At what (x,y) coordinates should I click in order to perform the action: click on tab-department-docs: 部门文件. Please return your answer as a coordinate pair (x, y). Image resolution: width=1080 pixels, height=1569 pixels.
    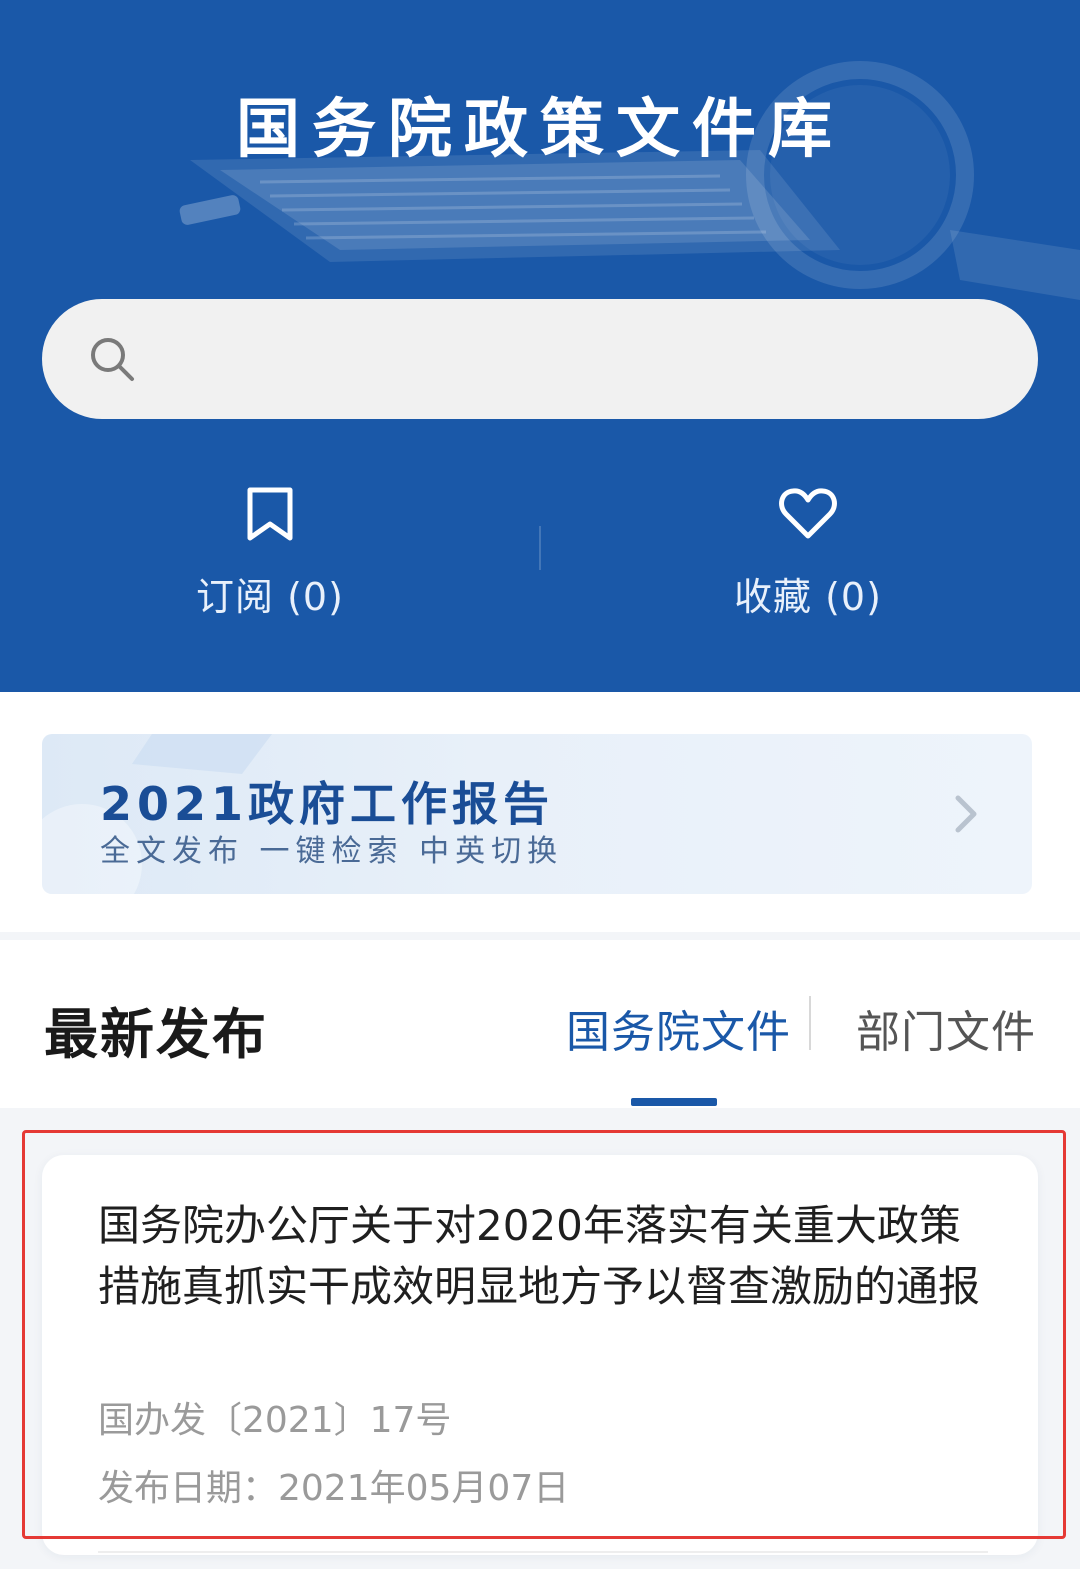
    Looking at the image, I should click on (946, 1028).